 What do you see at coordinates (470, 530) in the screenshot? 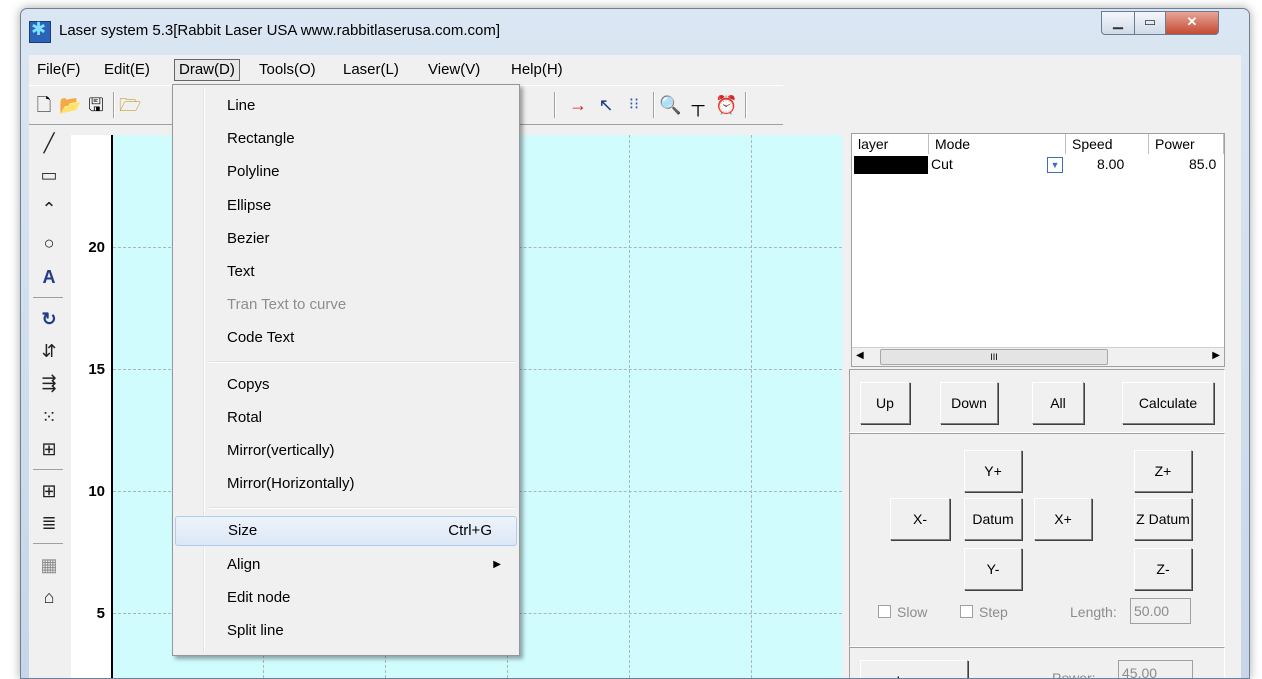
I see `menu-size-shortcut: Ctrl+G` at bounding box center [470, 530].